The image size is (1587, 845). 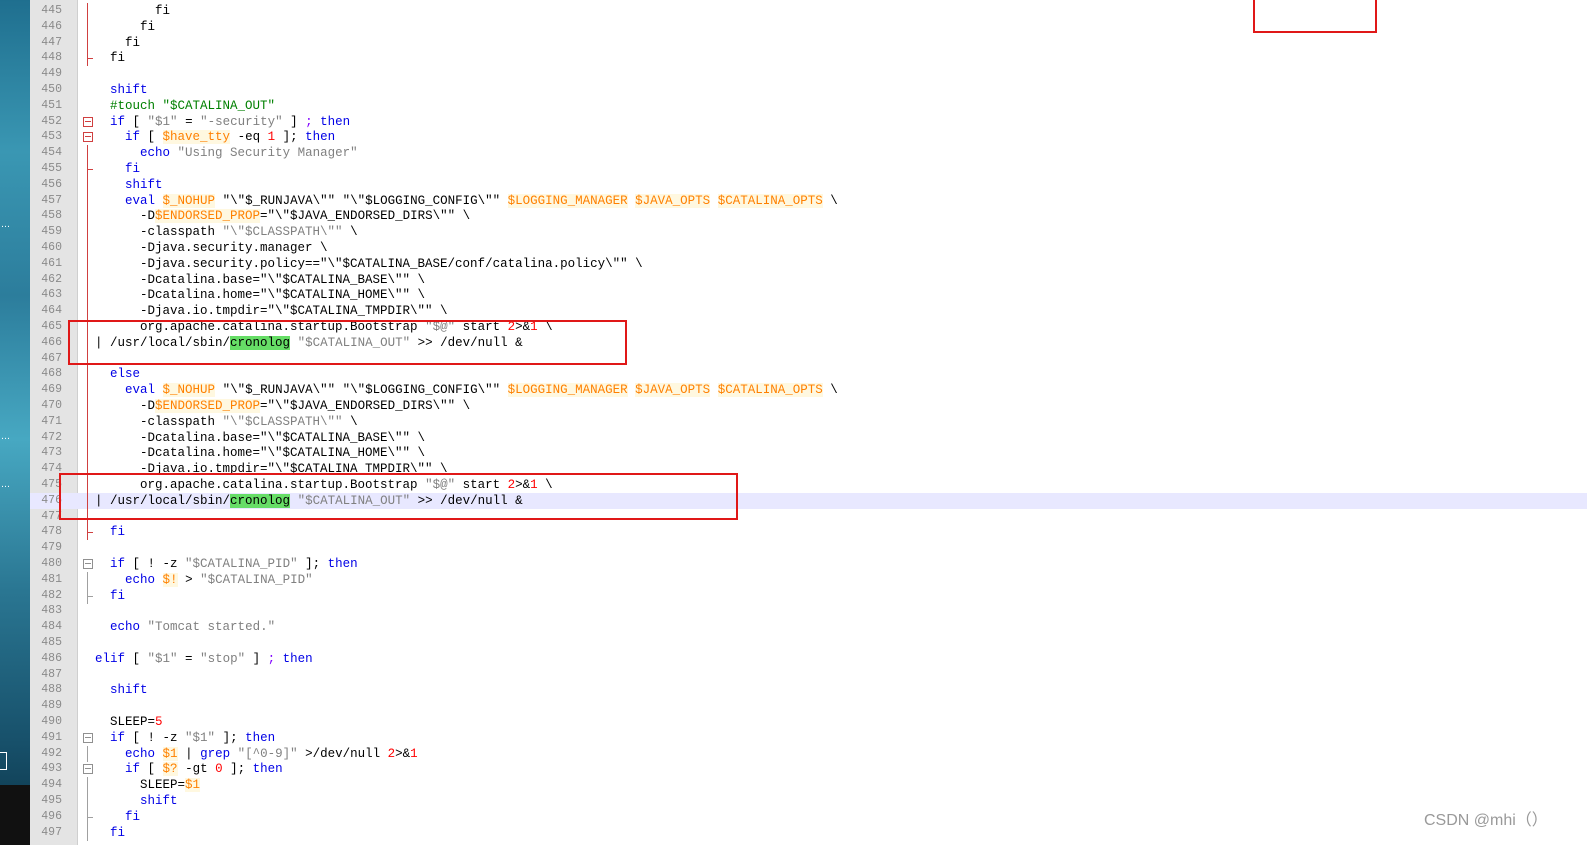 I want to click on line-number: 482, so click(x=51, y=595).